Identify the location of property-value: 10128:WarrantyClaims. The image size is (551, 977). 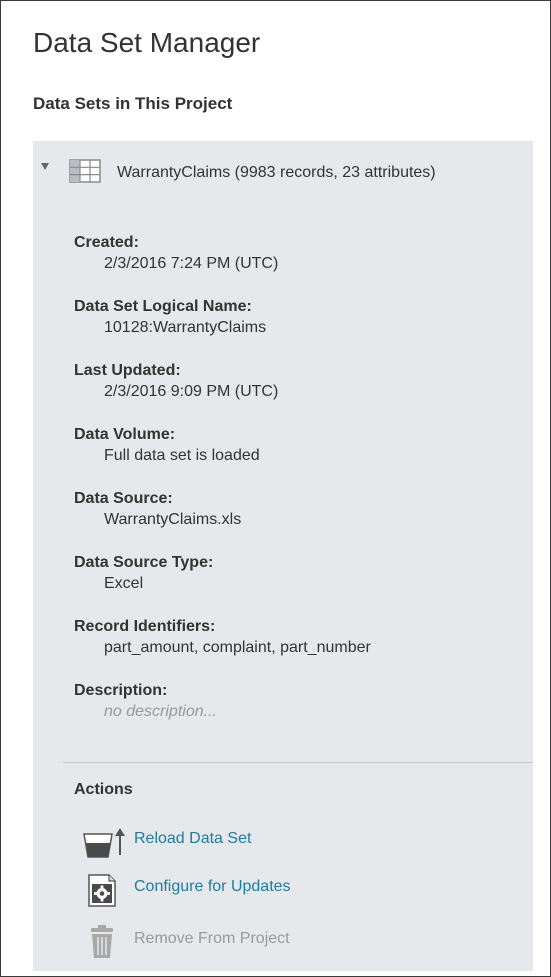
(185, 327).